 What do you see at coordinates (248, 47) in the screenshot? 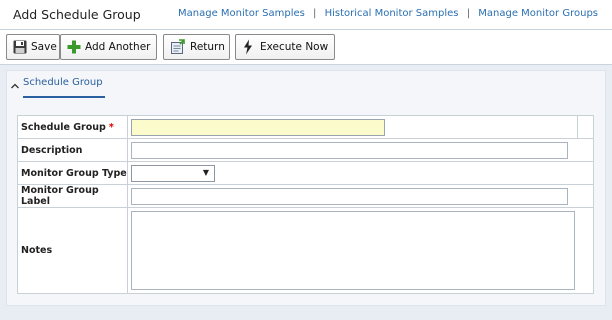
I see `lightning-icon` at bounding box center [248, 47].